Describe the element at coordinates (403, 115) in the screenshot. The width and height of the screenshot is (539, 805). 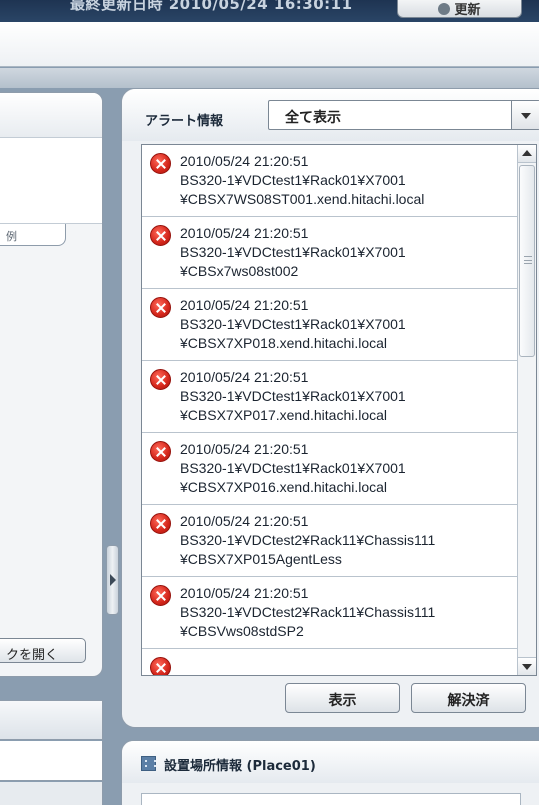
I see `alert-filter-select: 全て表示` at that location.